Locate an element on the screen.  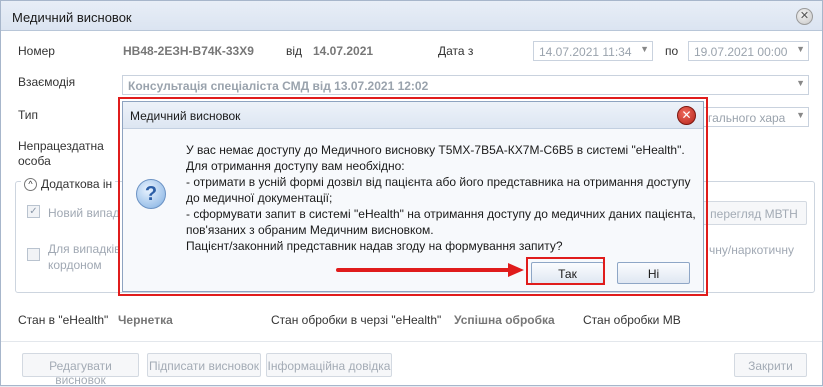
yes-button: Так is located at coordinates (567, 273).